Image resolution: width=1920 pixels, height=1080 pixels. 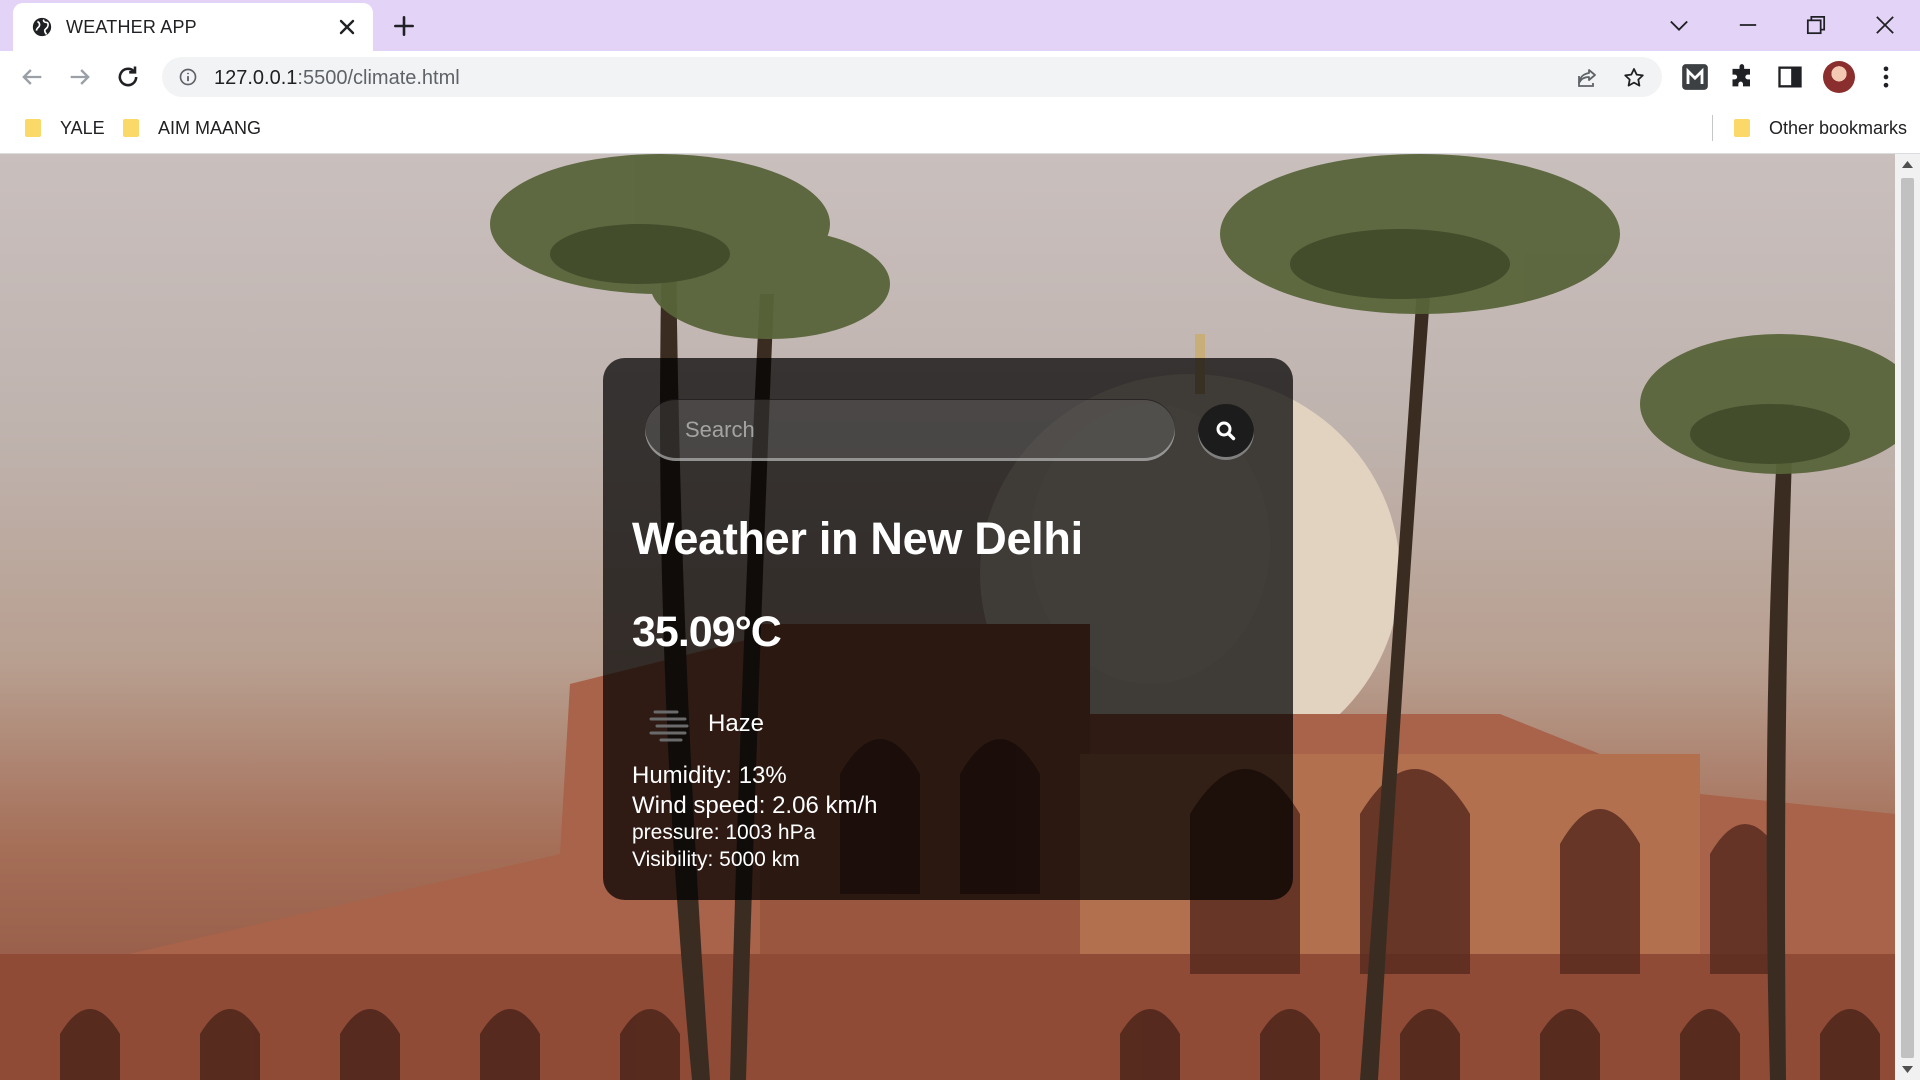 What do you see at coordinates (1748, 25) in the screenshot?
I see `minimize-icon` at bounding box center [1748, 25].